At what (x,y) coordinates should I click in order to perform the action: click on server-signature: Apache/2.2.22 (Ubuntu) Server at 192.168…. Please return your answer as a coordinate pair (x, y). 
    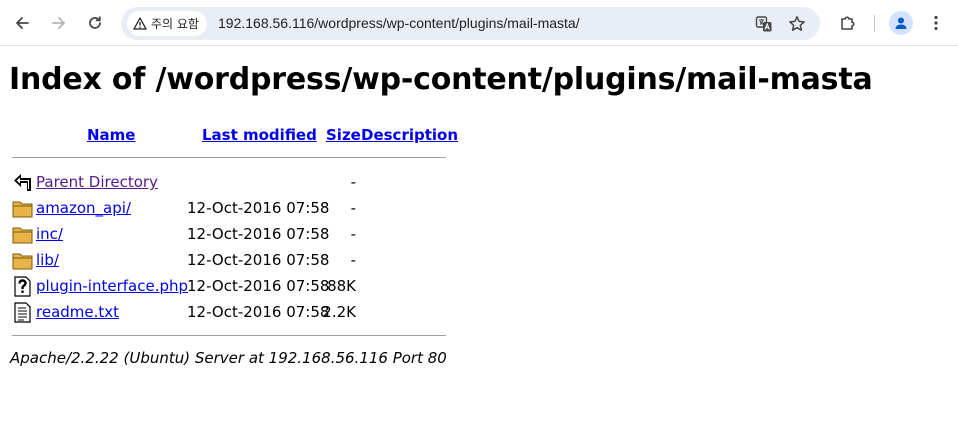
    Looking at the image, I should click on (228, 358).